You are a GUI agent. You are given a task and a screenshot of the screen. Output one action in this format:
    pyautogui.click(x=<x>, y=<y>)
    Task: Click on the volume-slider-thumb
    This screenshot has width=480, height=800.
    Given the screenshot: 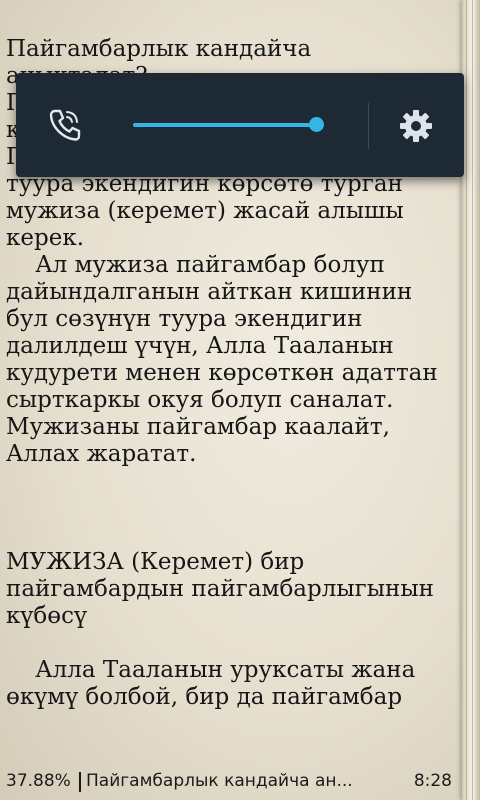 What is the action you would take?
    pyautogui.click(x=316, y=124)
    